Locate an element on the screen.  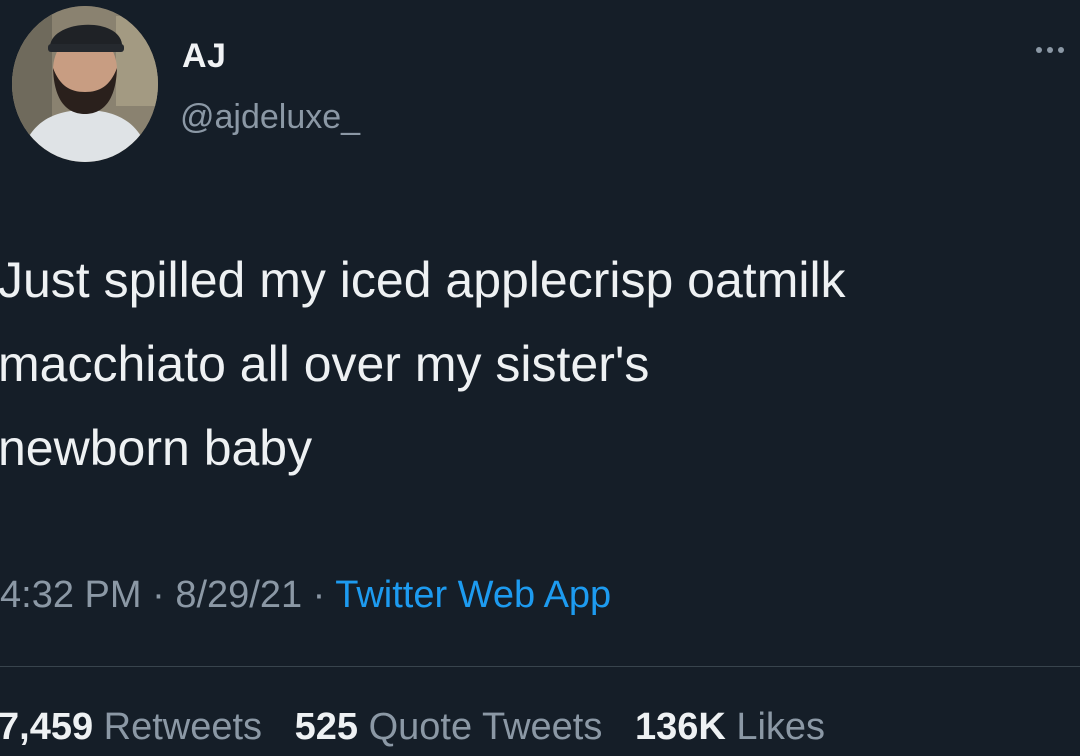
author-name: AJ is located at coordinates (204, 56).